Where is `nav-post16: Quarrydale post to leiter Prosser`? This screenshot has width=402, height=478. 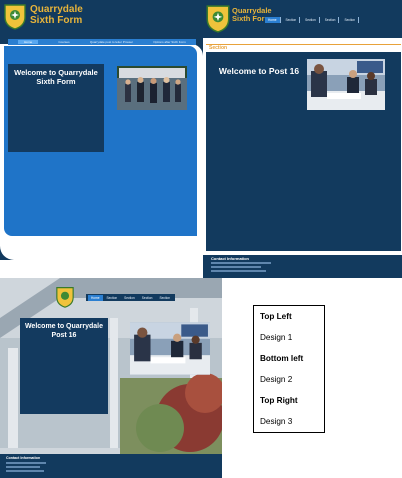 nav-post16: Quarrydale post to leiter Prosser is located at coordinates (111, 42).